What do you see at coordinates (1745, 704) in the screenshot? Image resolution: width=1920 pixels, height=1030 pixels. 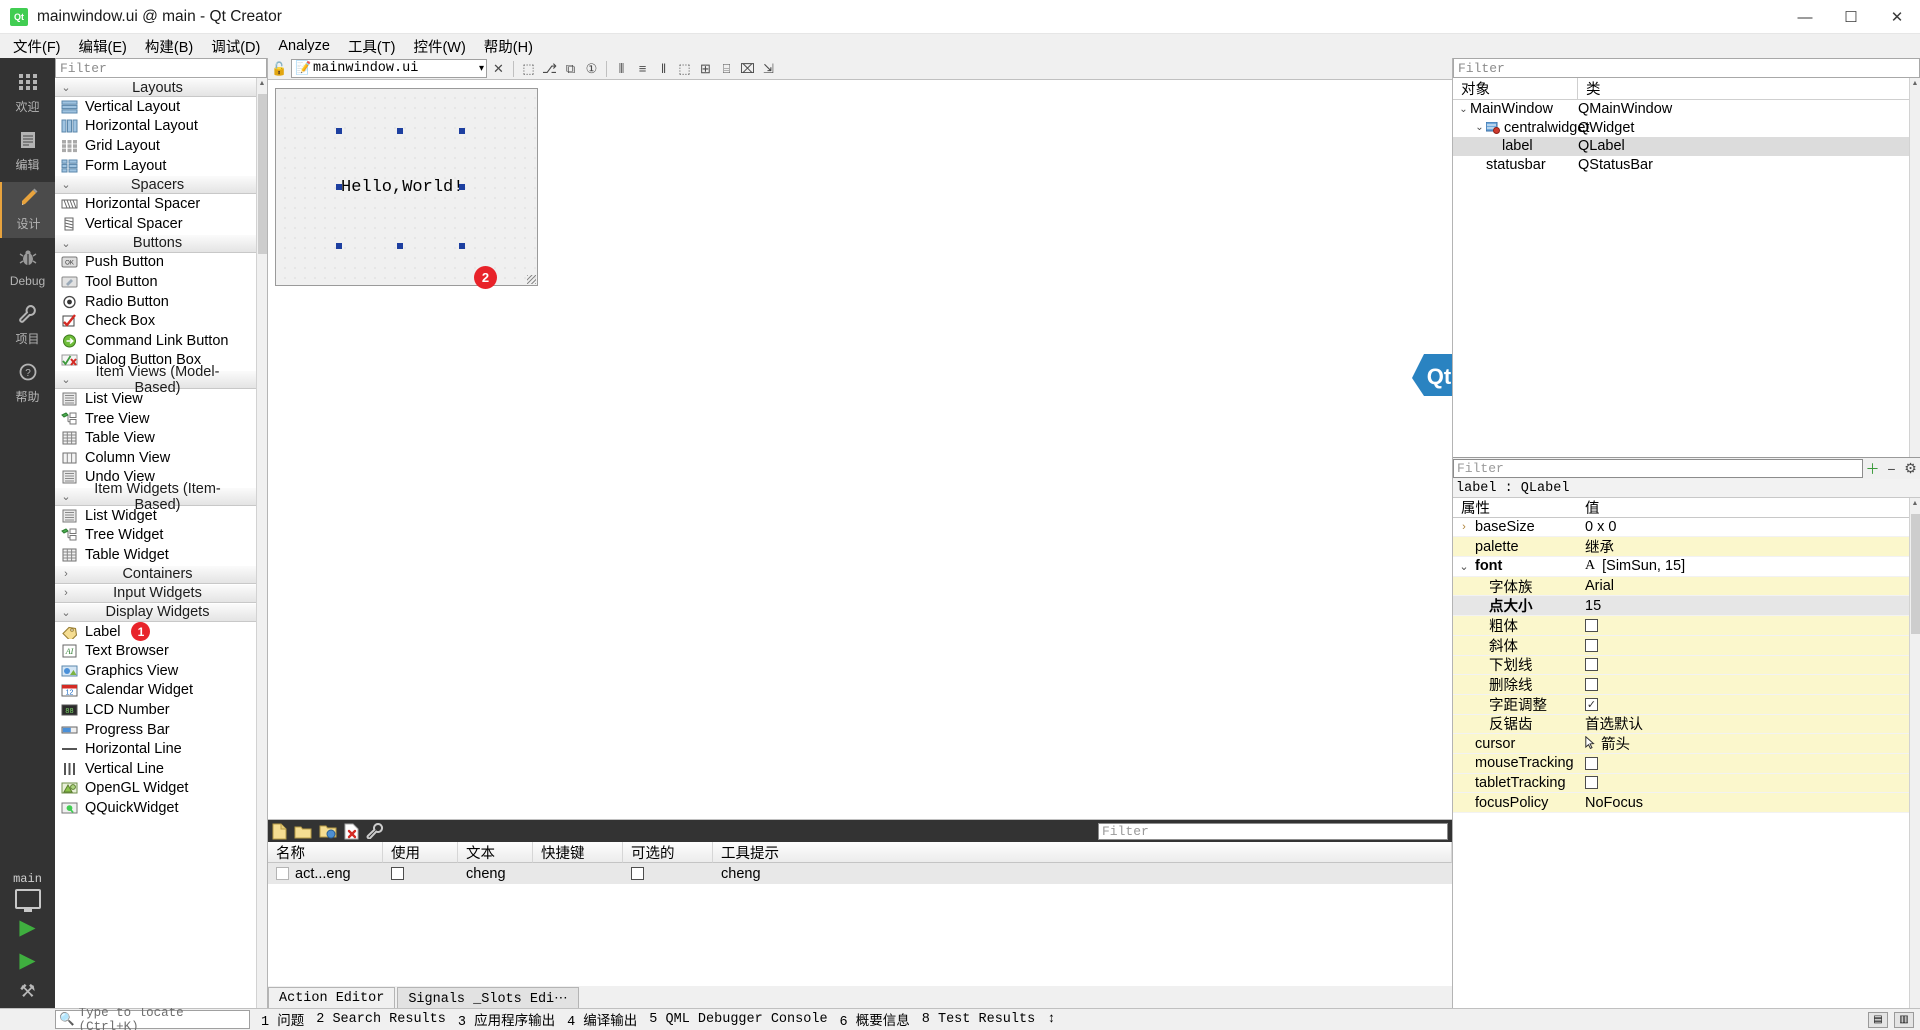 I see `property-value-cell: ✓` at bounding box center [1745, 704].